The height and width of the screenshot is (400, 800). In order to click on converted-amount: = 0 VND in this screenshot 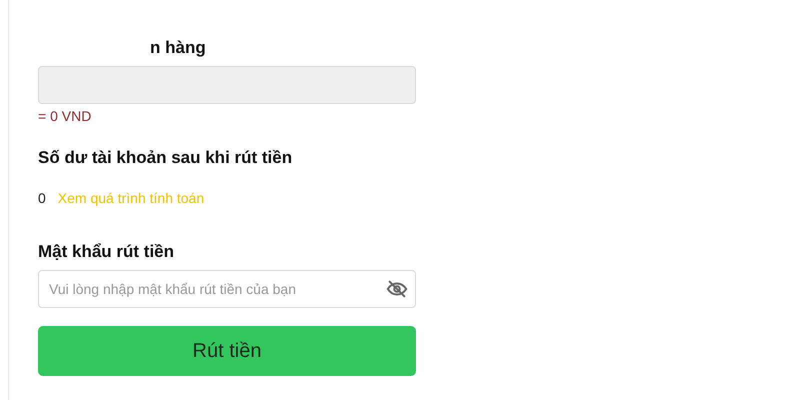, I will do `click(65, 116)`.